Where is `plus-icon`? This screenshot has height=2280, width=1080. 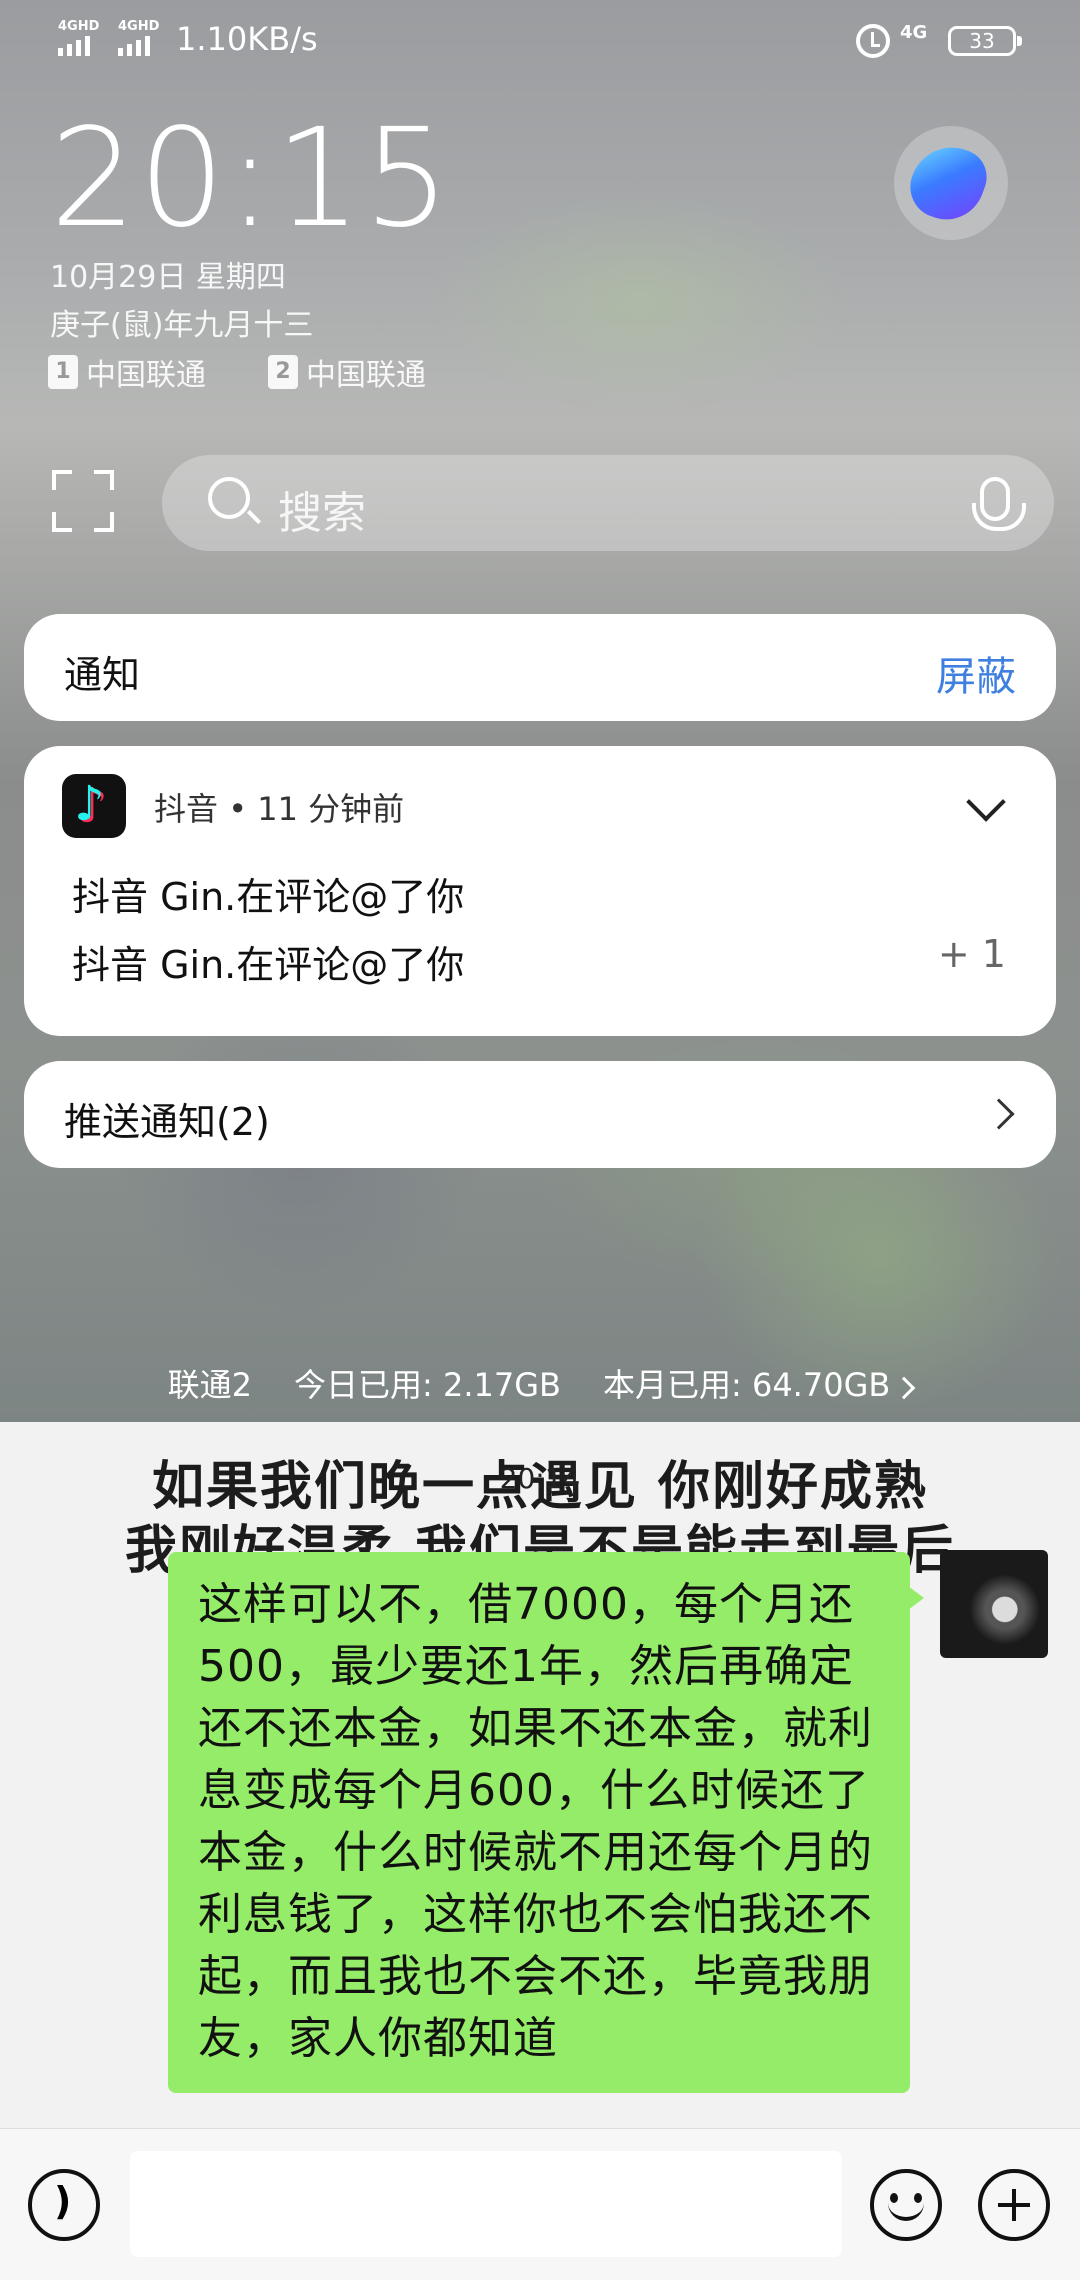 plus-icon is located at coordinates (1014, 2205).